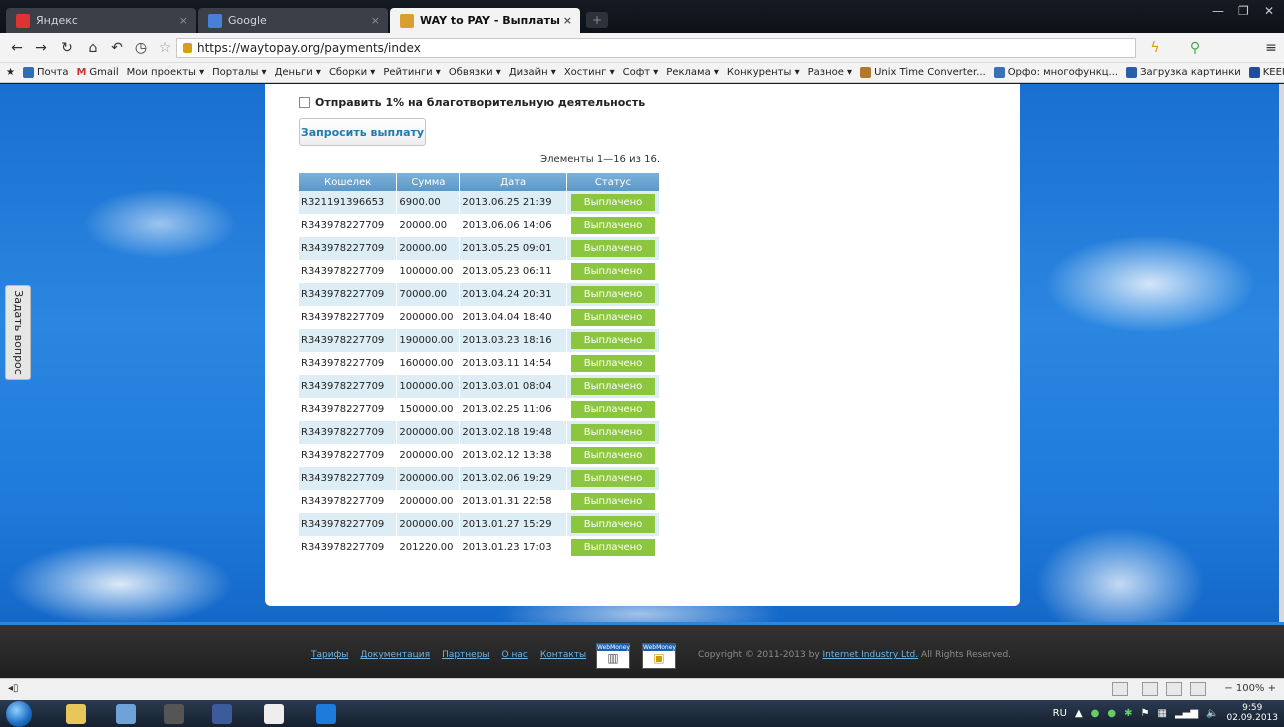 This screenshot has height=727, width=1284. What do you see at coordinates (1186, 713) in the screenshot?
I see `signal-icon: ▂▄▆` at bounding box center [1186, 713].